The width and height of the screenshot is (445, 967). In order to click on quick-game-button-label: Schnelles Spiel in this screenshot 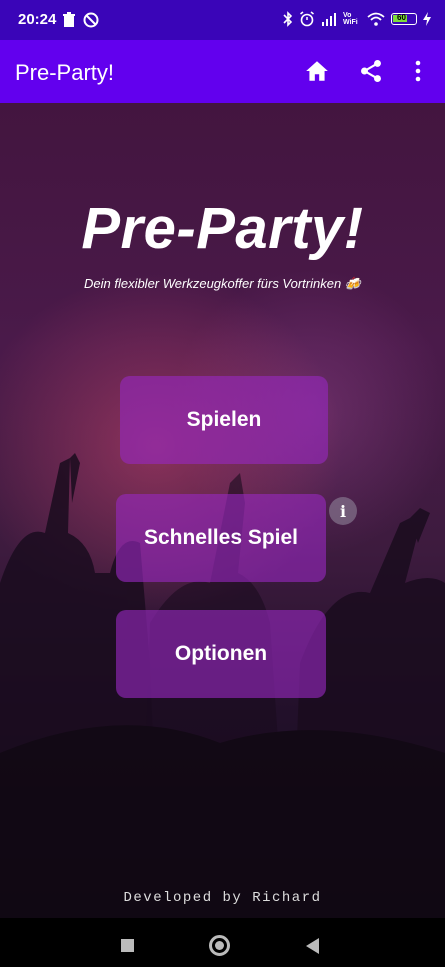, I will do `click(221, 537)`.